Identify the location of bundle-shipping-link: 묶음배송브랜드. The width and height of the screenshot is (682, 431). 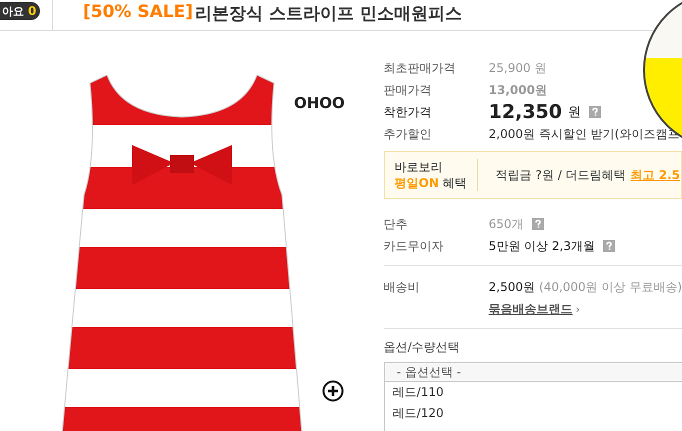
(530, 309).